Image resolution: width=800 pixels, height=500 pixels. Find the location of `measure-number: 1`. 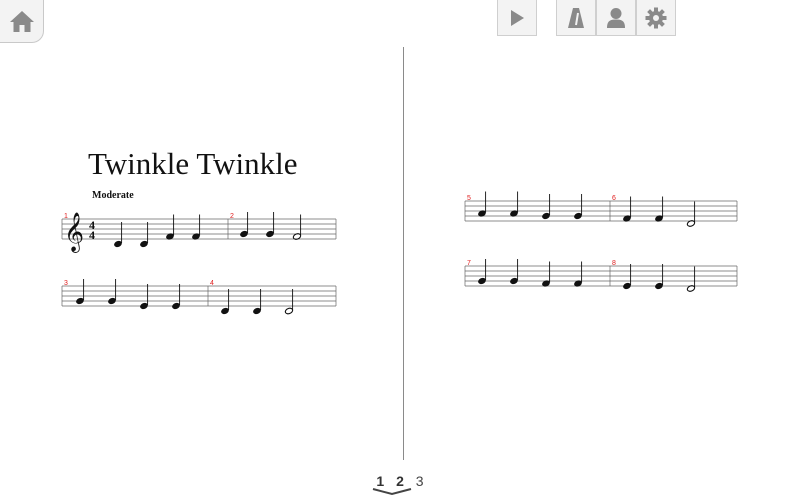

measure-number: 1 is located at coordinates (66, 216).